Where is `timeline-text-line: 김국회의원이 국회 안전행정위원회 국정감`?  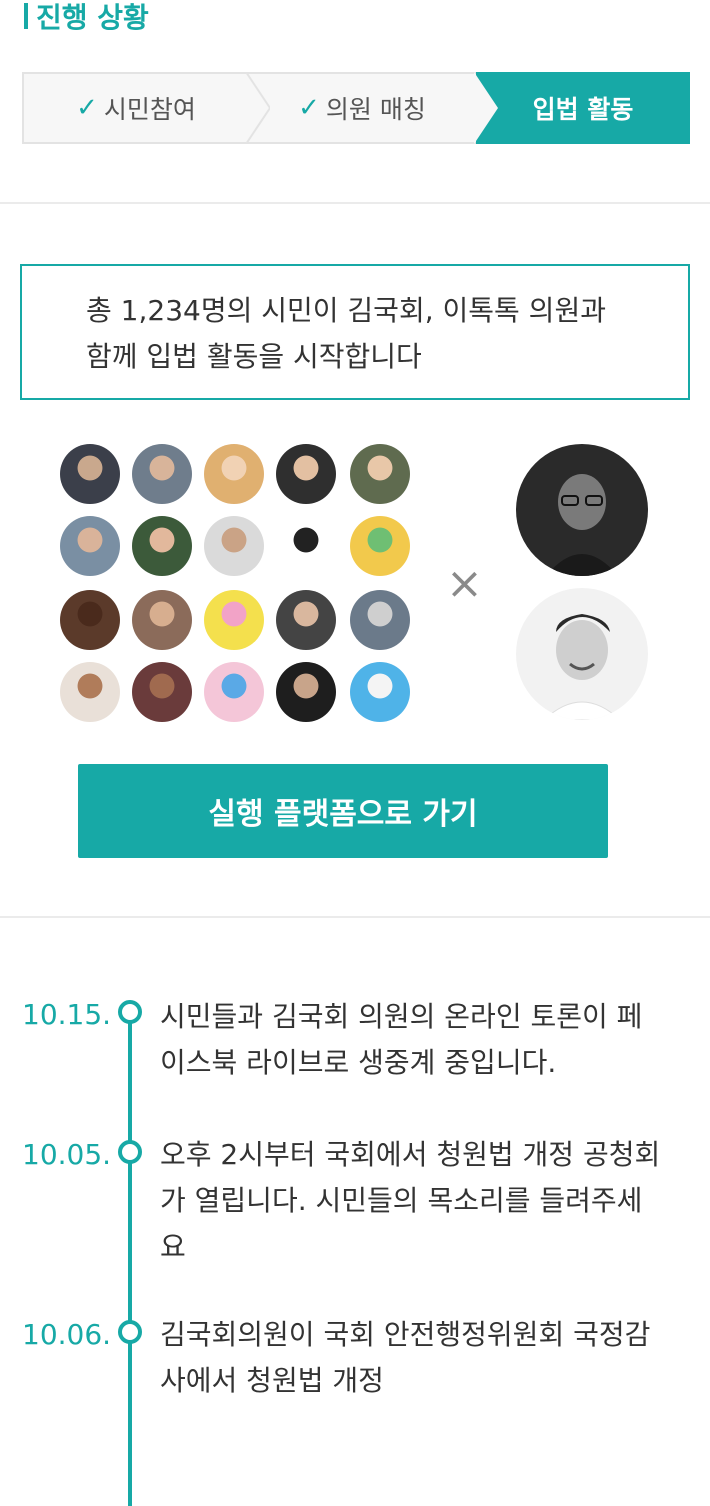
timeline-text-line: 김국회의원이 국회 안전행정위원회 국정감 is located at coordinates (405, 1334).